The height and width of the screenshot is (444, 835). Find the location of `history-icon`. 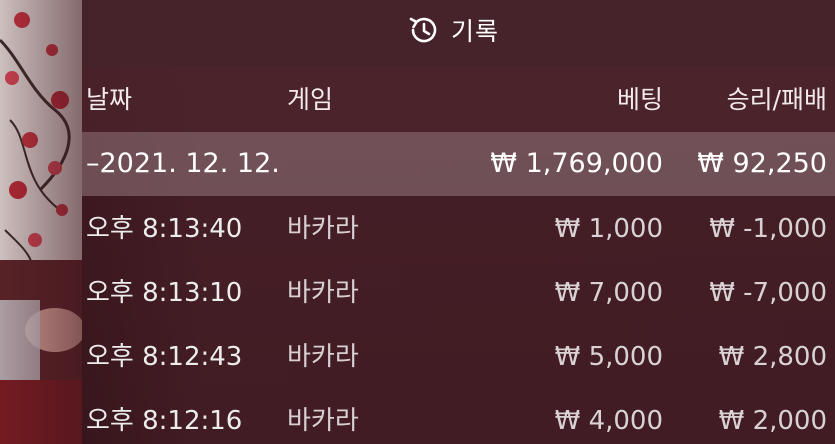

history-icon is located at coordinates (424, 30).